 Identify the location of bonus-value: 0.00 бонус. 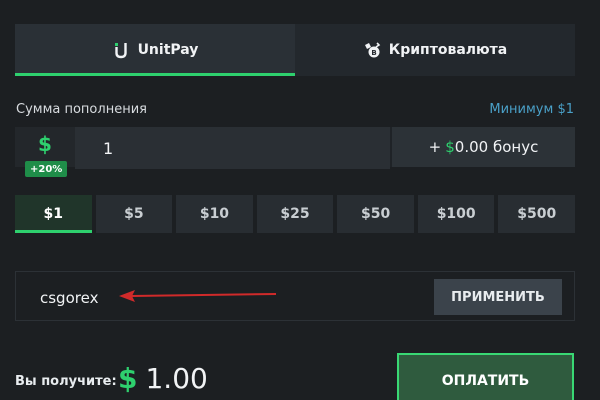
(496, 147).